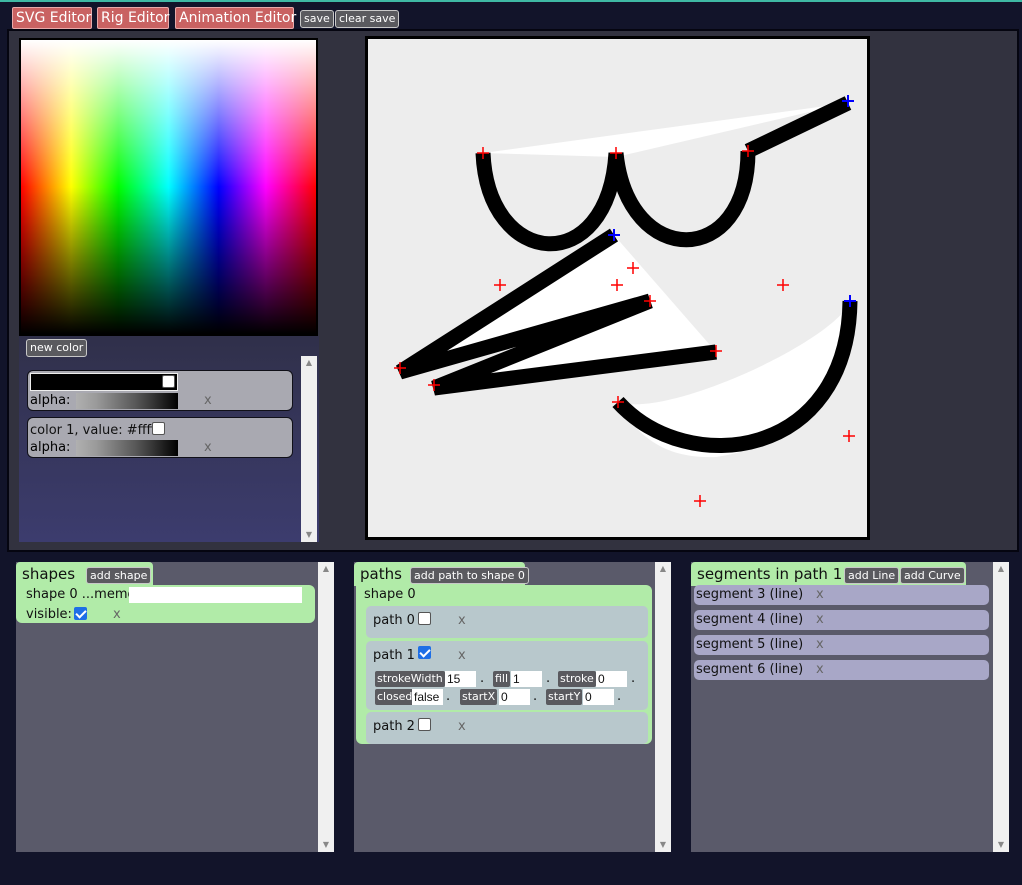 The height and width of the screenshot is (885, 1022). Describe the element at coordinates (367, 19) in the screenshot. I see `clear-save-button: clear save` at that location.